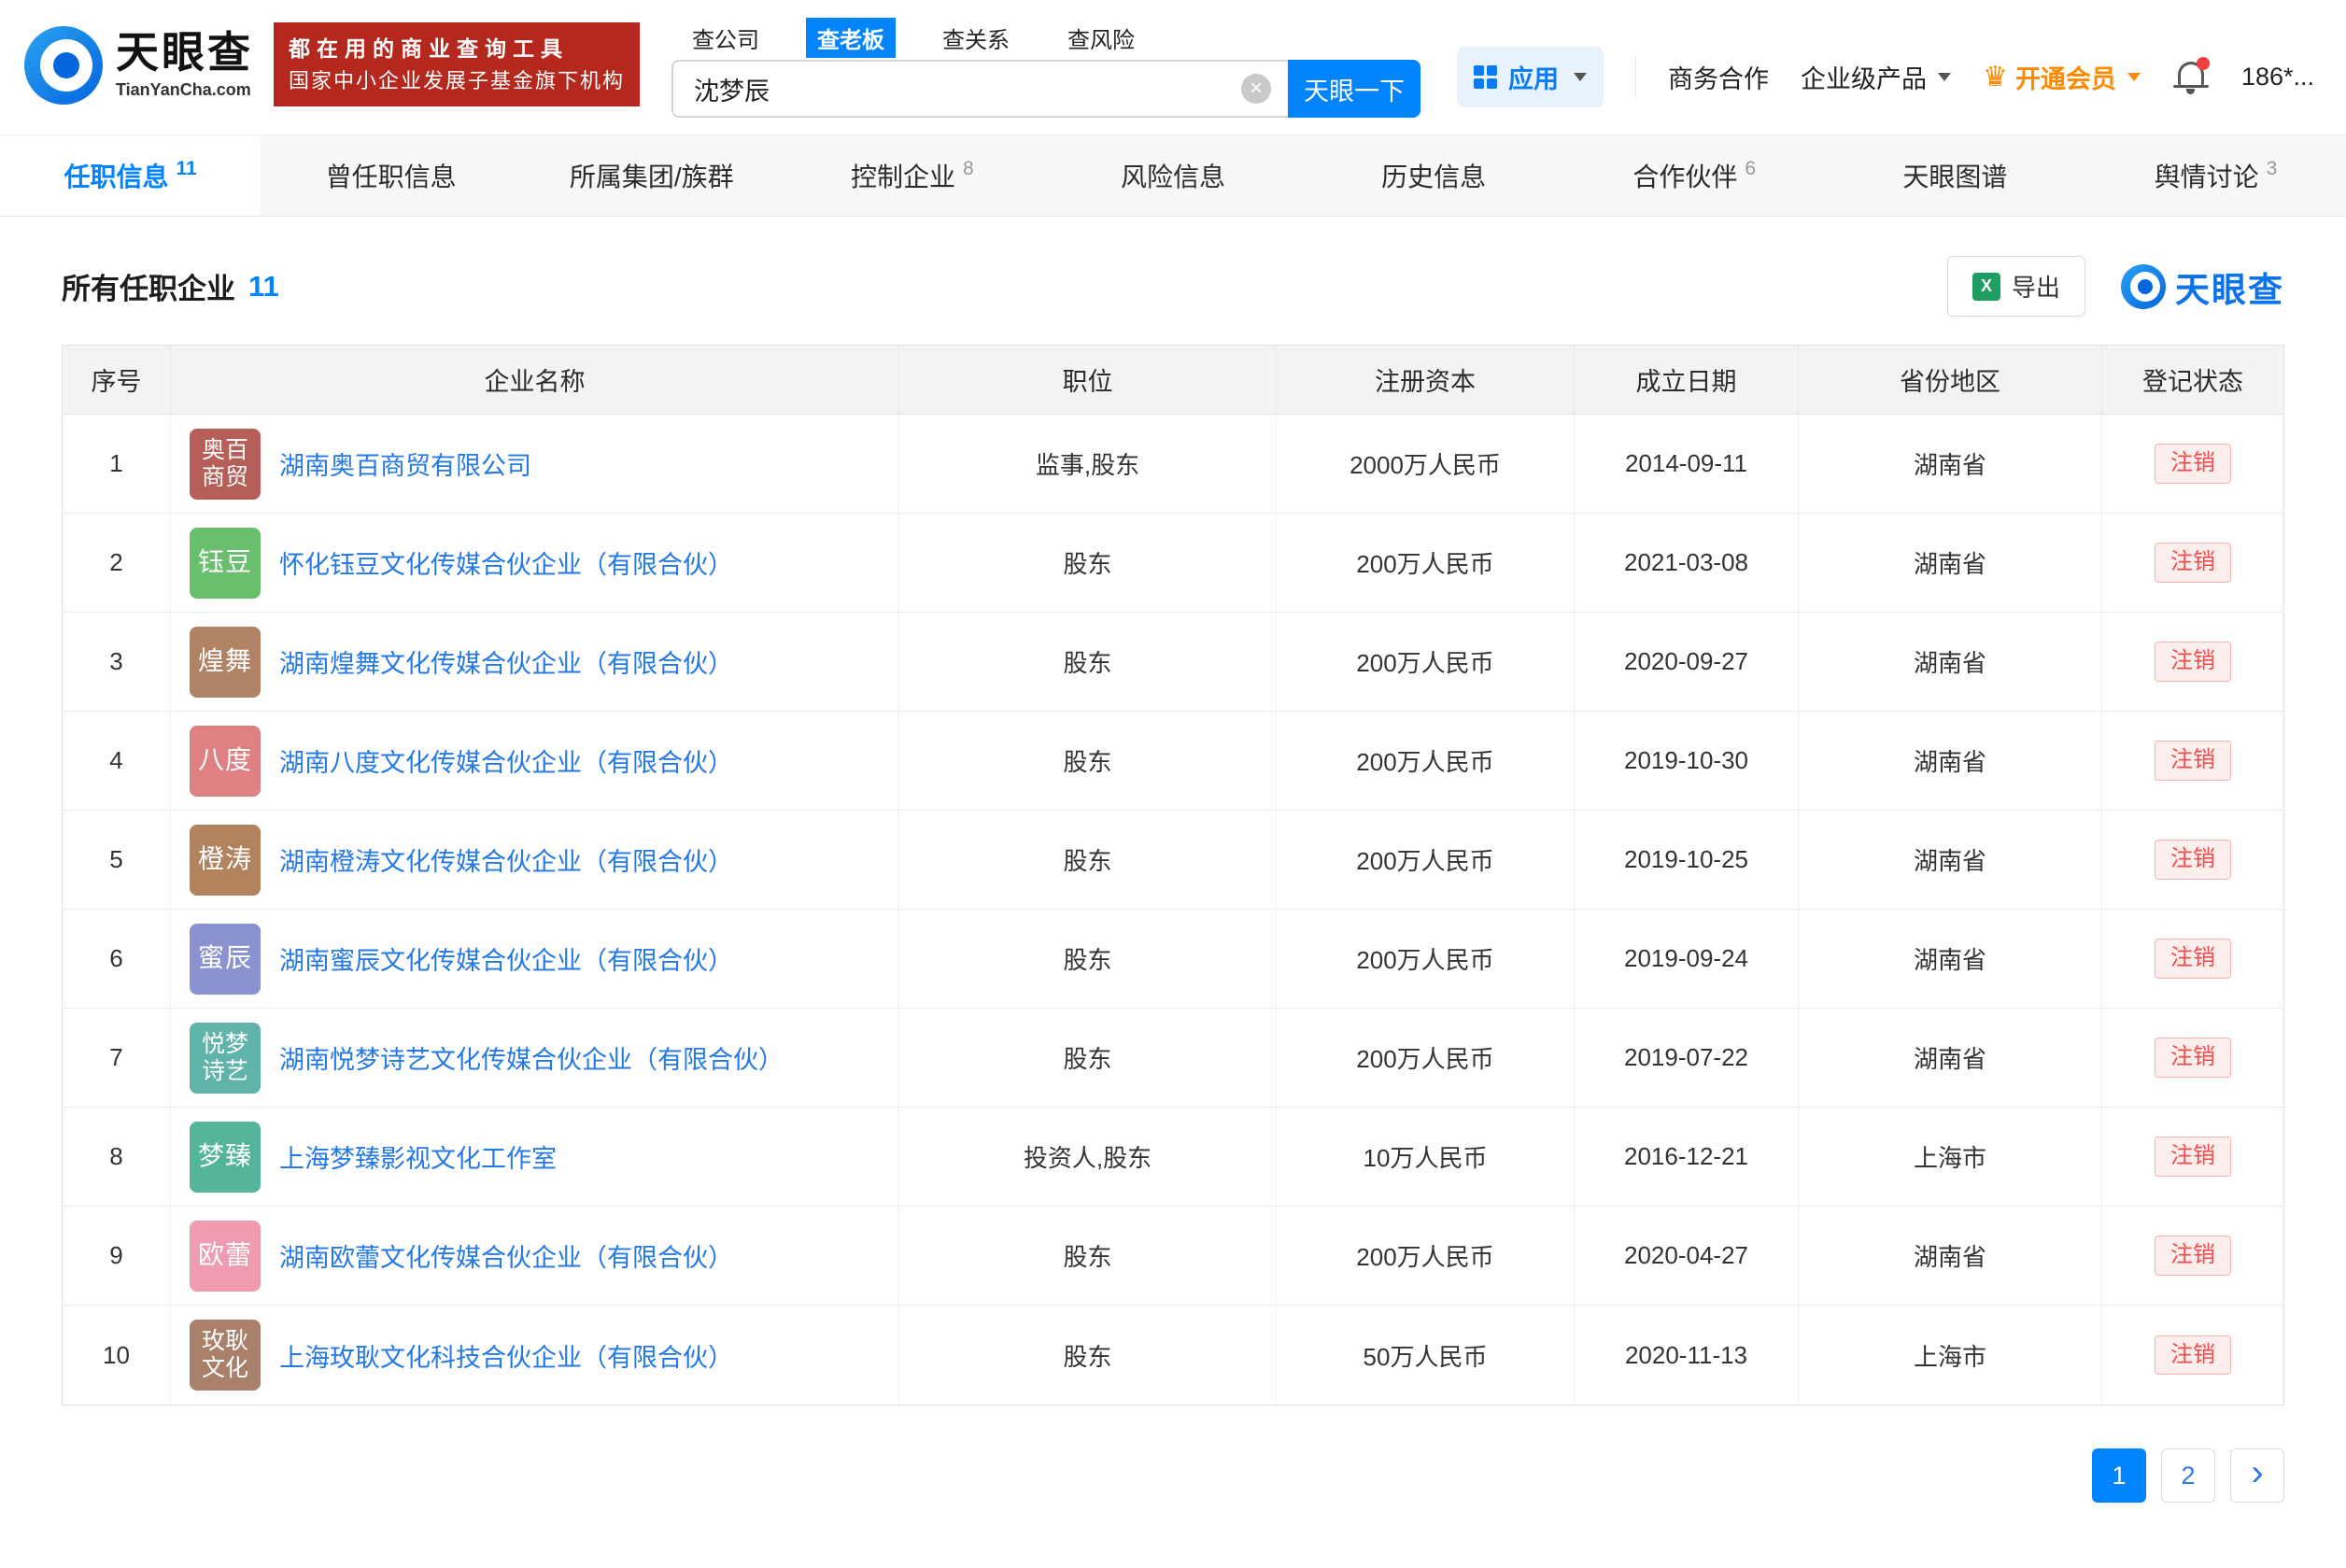  What do you see at coordinates (116, 382) in the screenshot?
I see `column-header: 序号` at bounding box center [116, 382].